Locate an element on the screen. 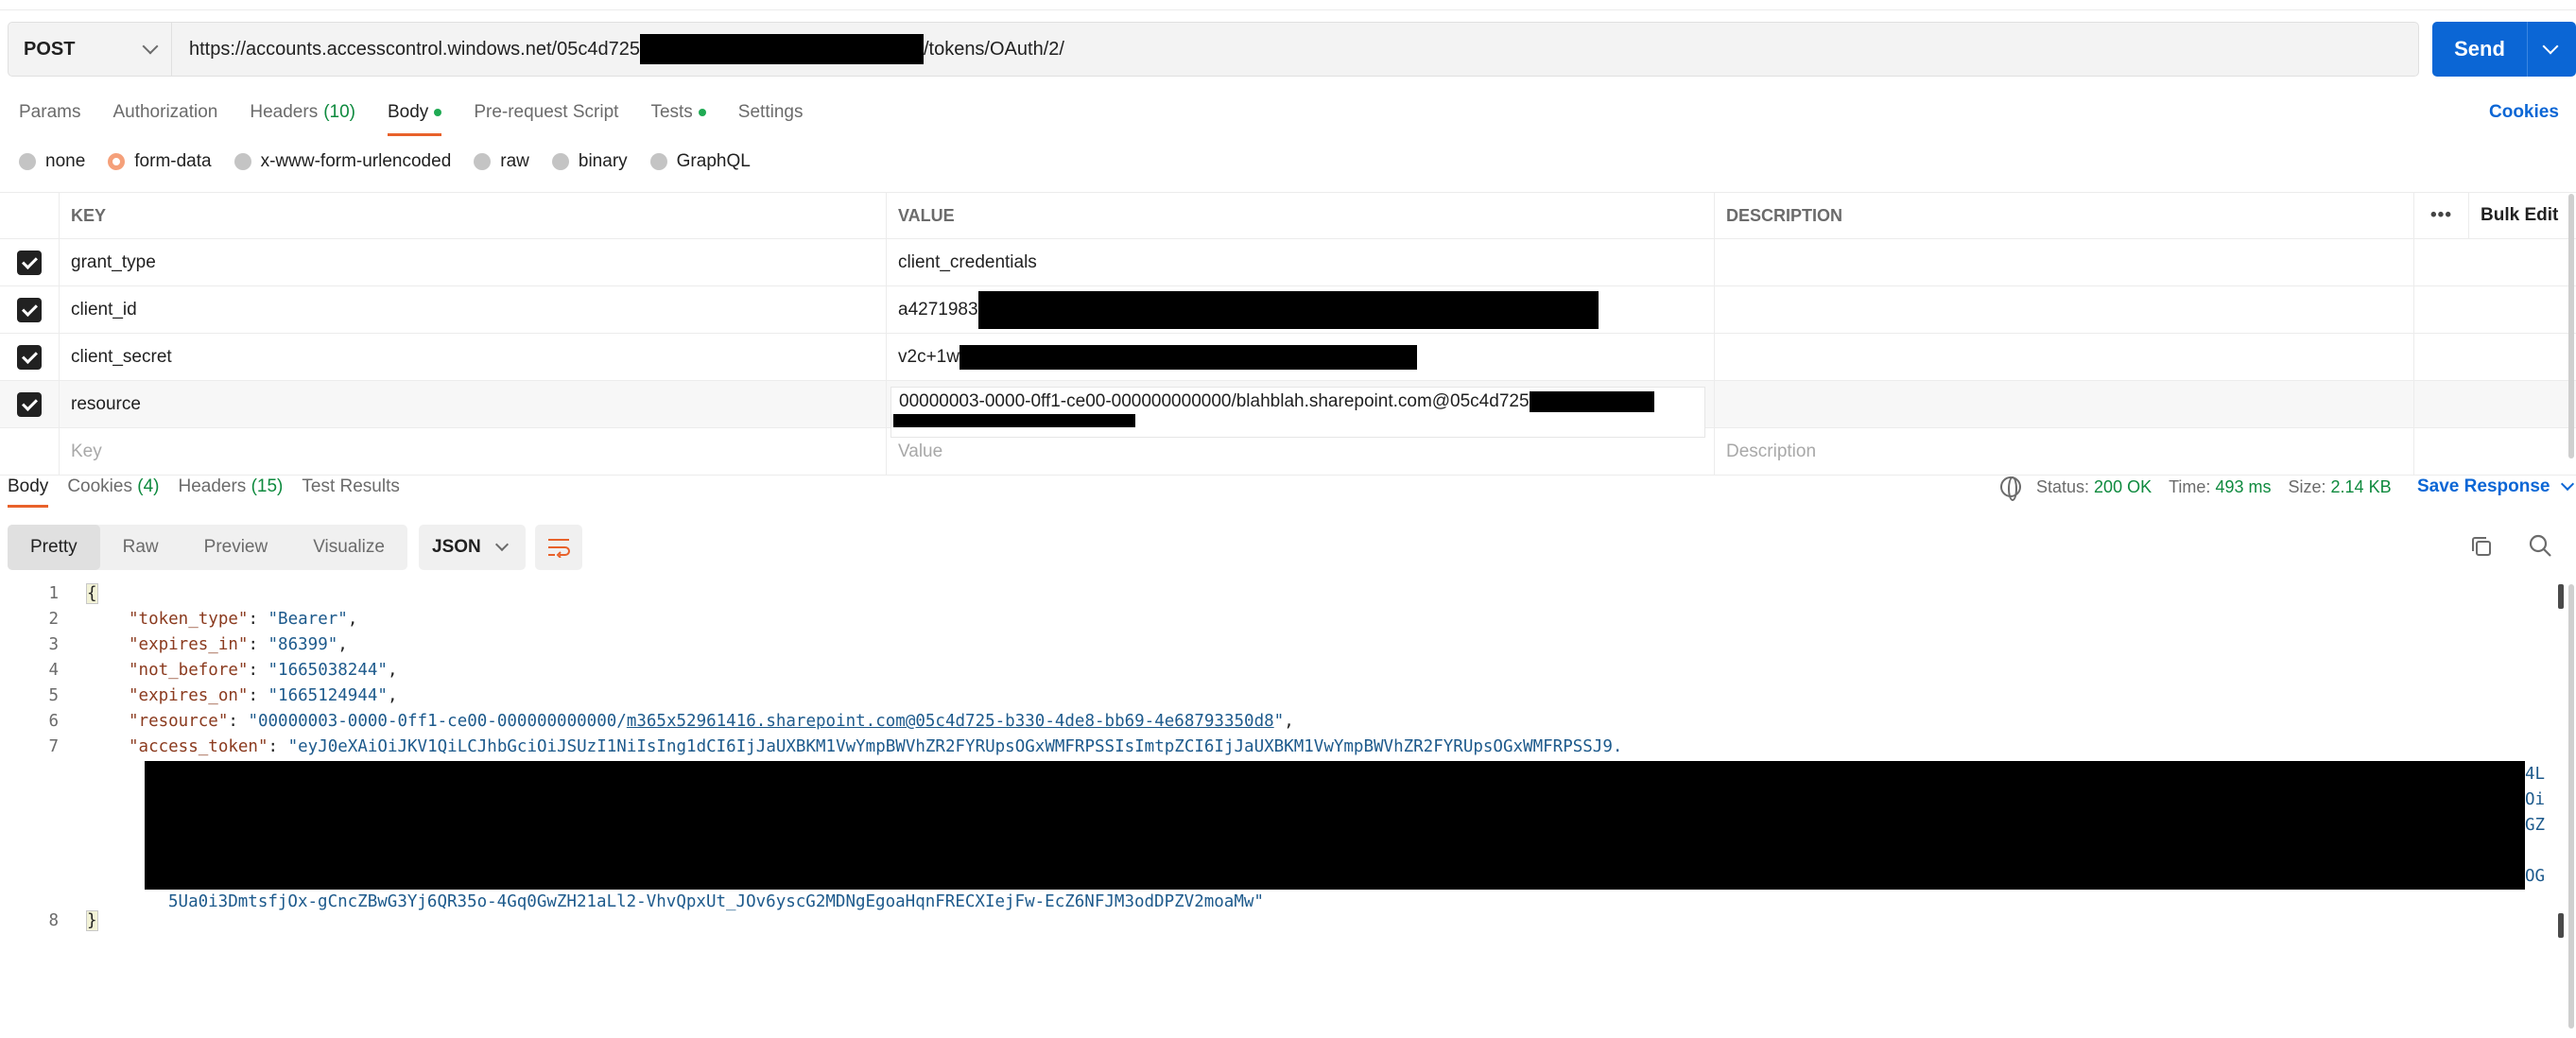 Image resolution: width=2576 pixels, height=1038 pixels. tab-pre-request-script: Pre-request Script is located at coordinates (546, 113).